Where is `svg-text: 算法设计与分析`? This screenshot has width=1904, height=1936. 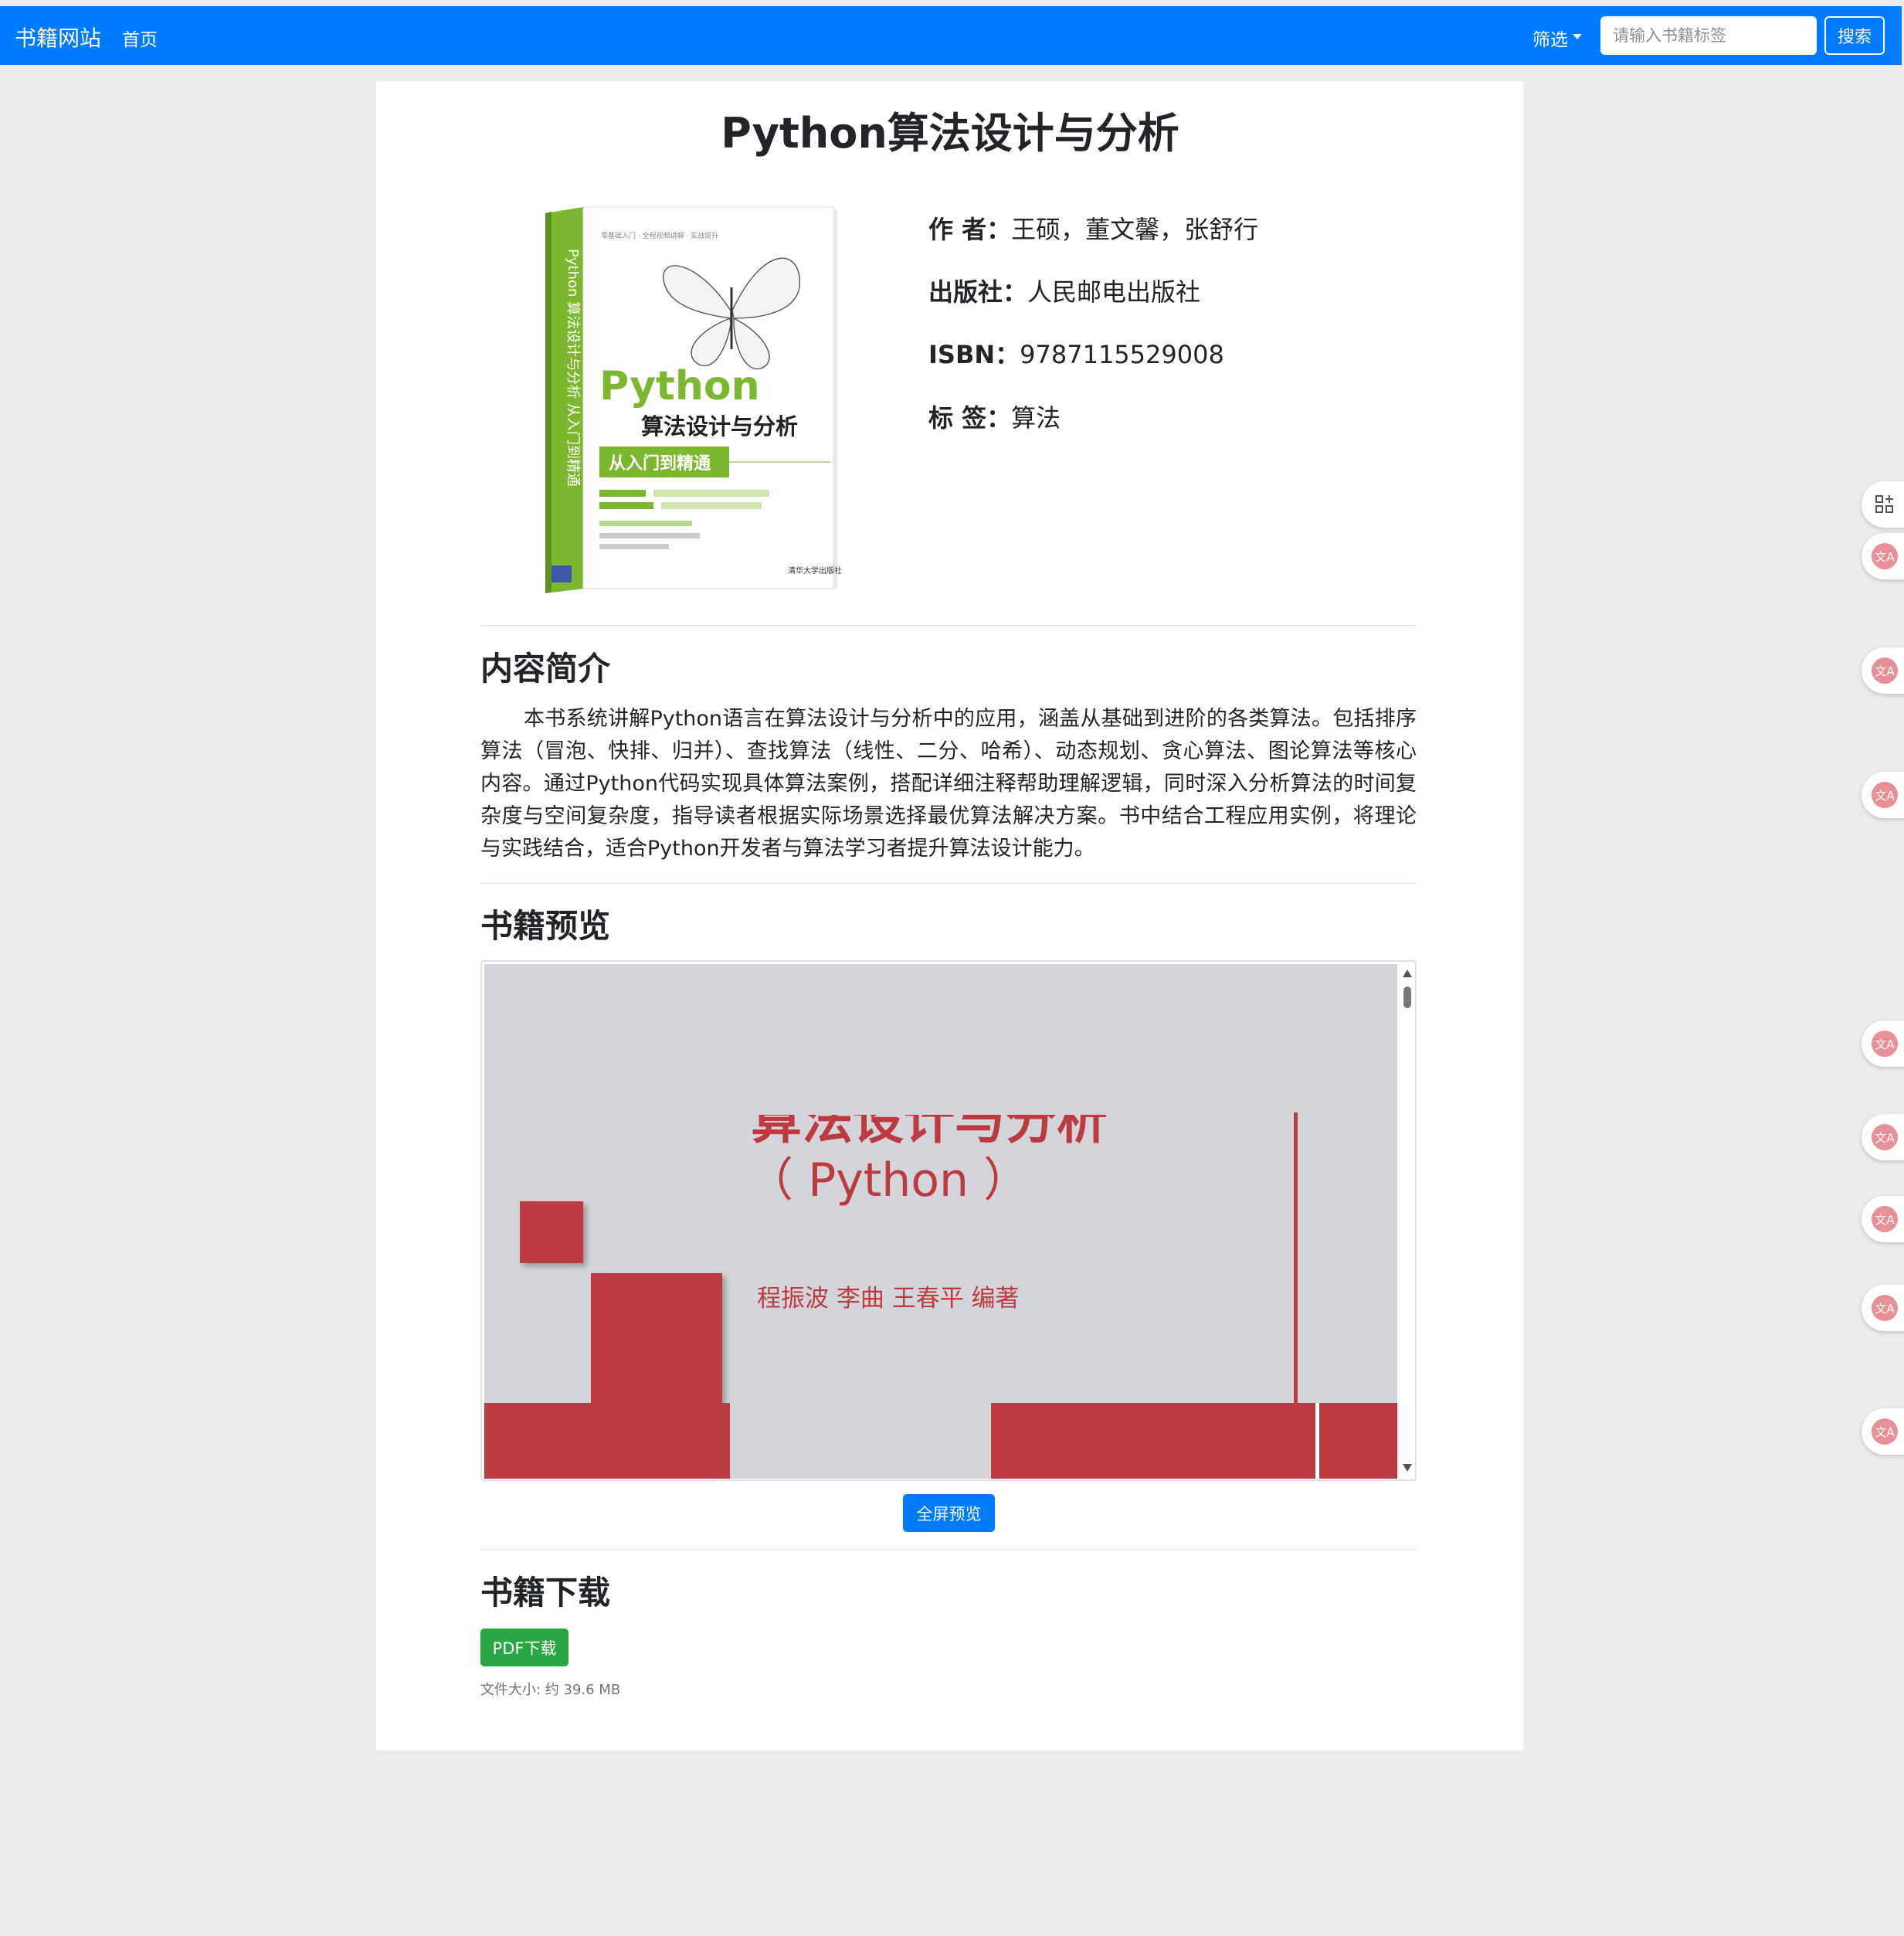
svg-text: 算法设计与分析 is located at coordinates (719, 426).